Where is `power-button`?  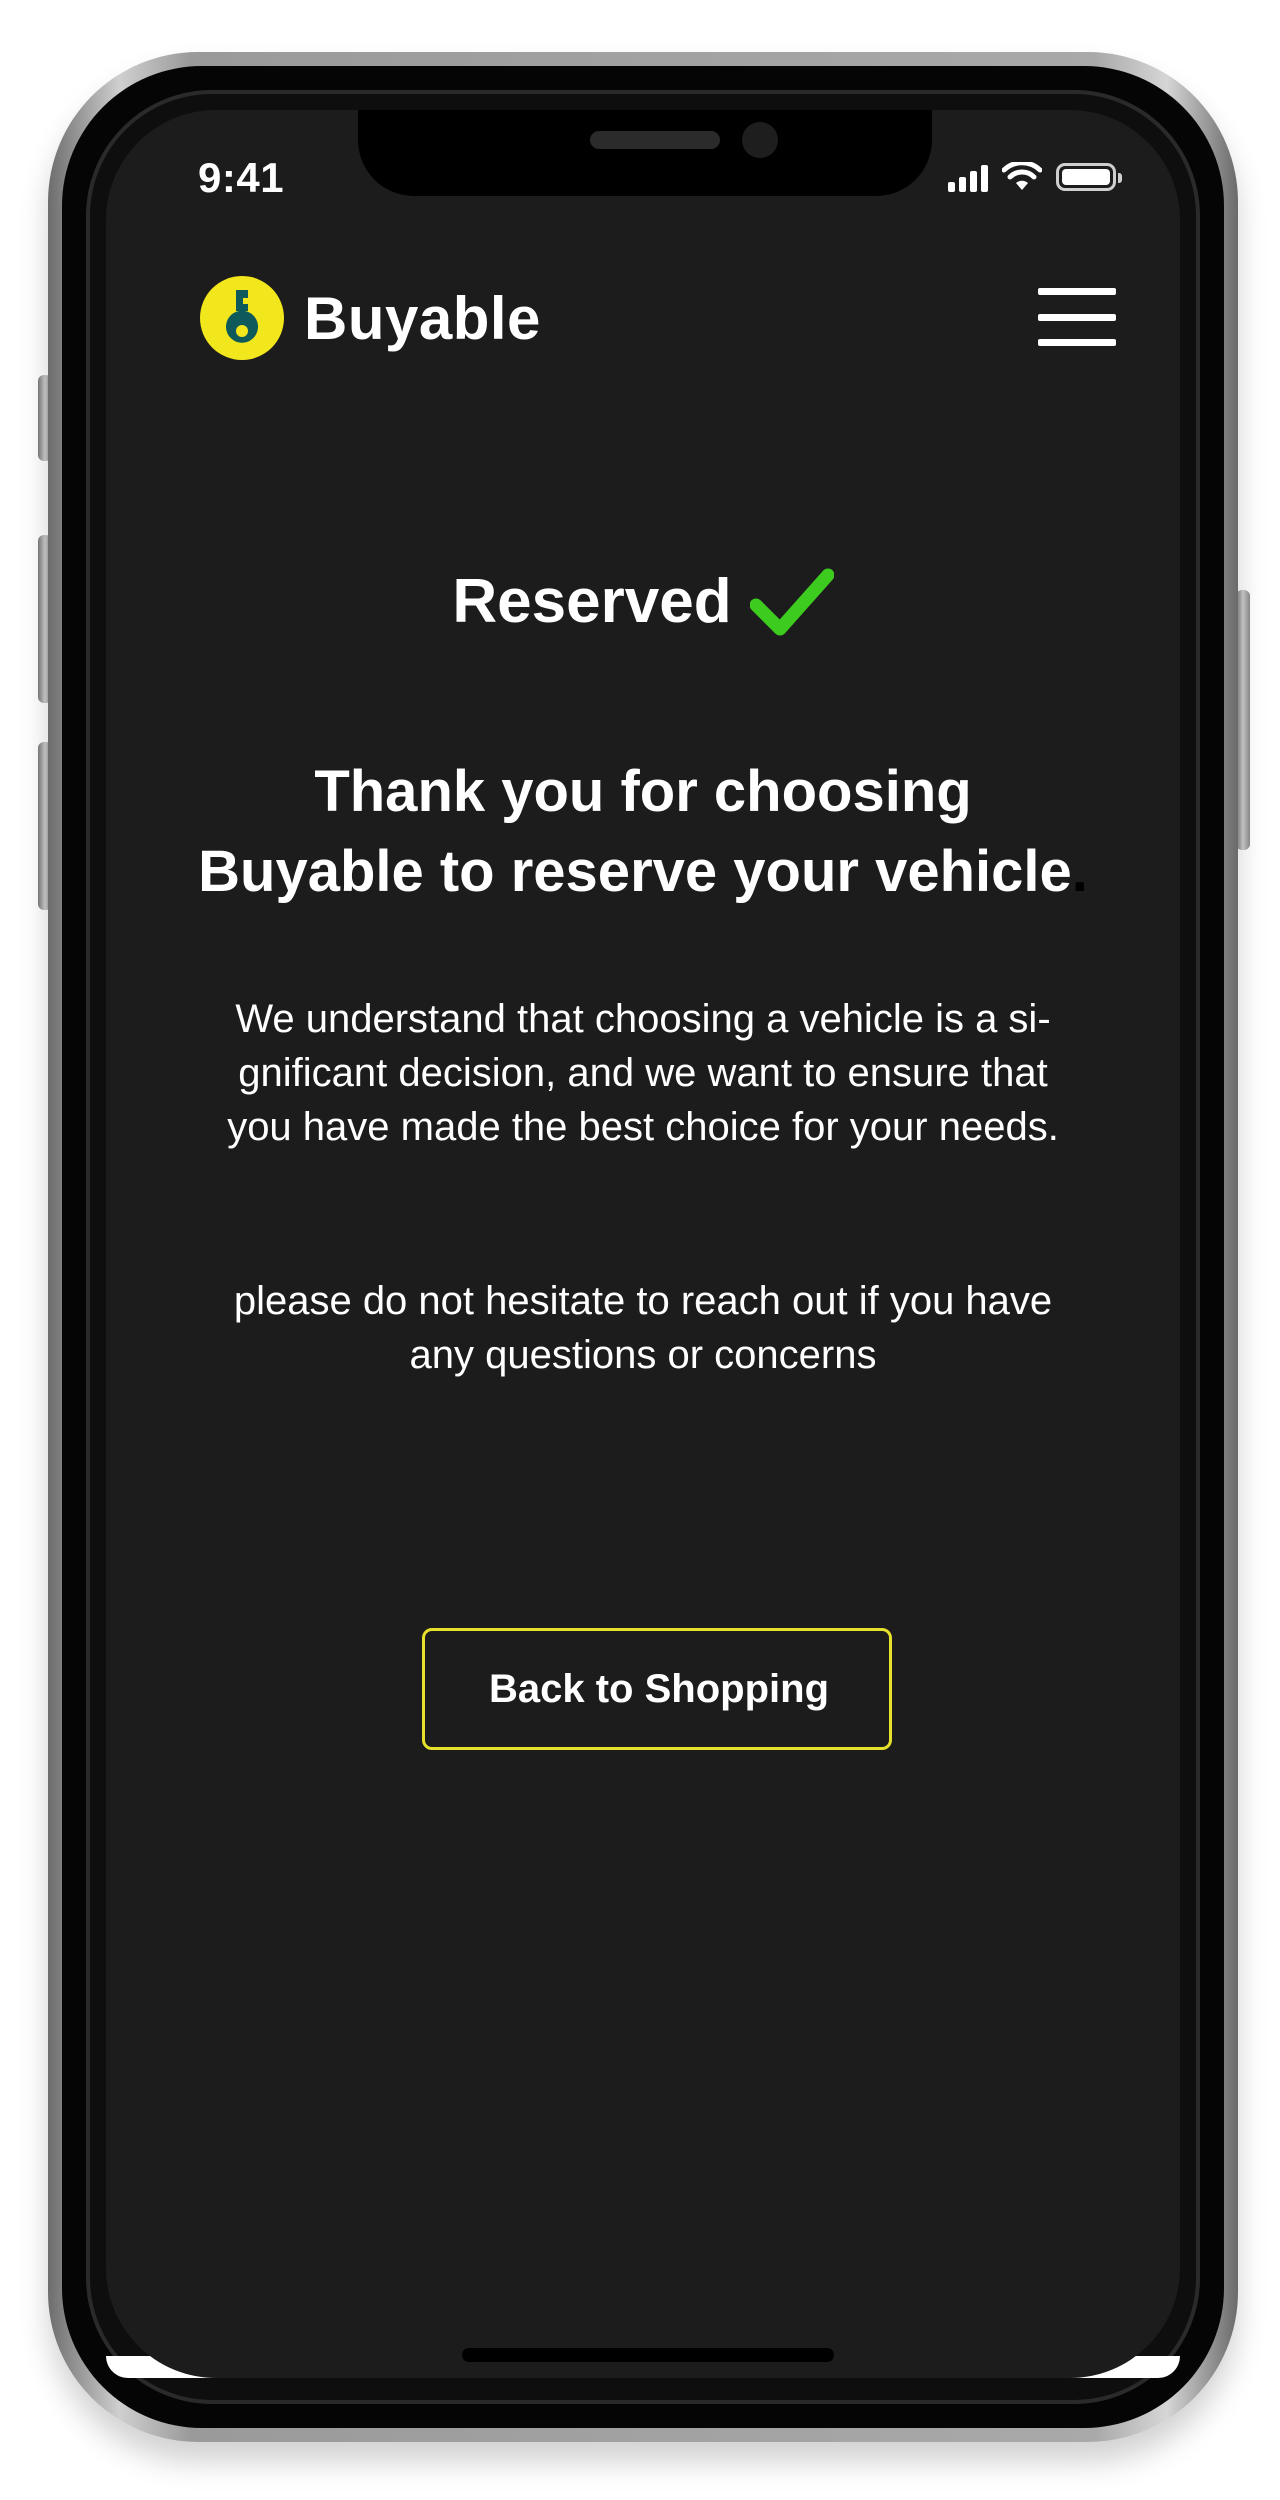 power-button is located at coordinates (1243, 720).